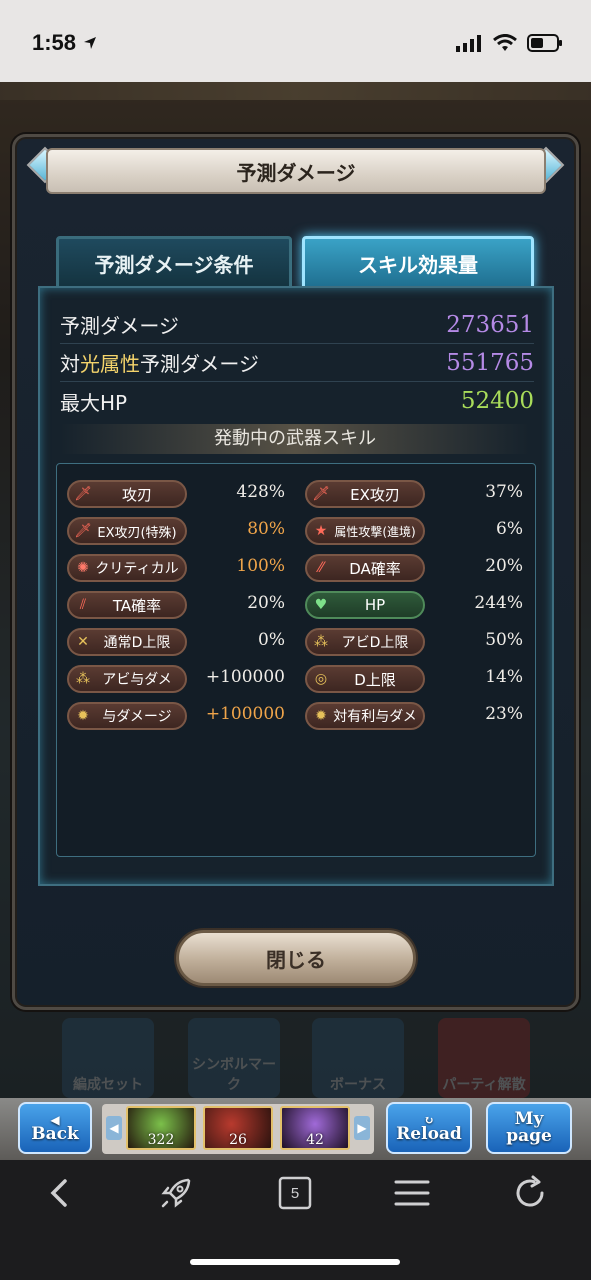  I want to click on browser-back-icon, so click(60, 1193).